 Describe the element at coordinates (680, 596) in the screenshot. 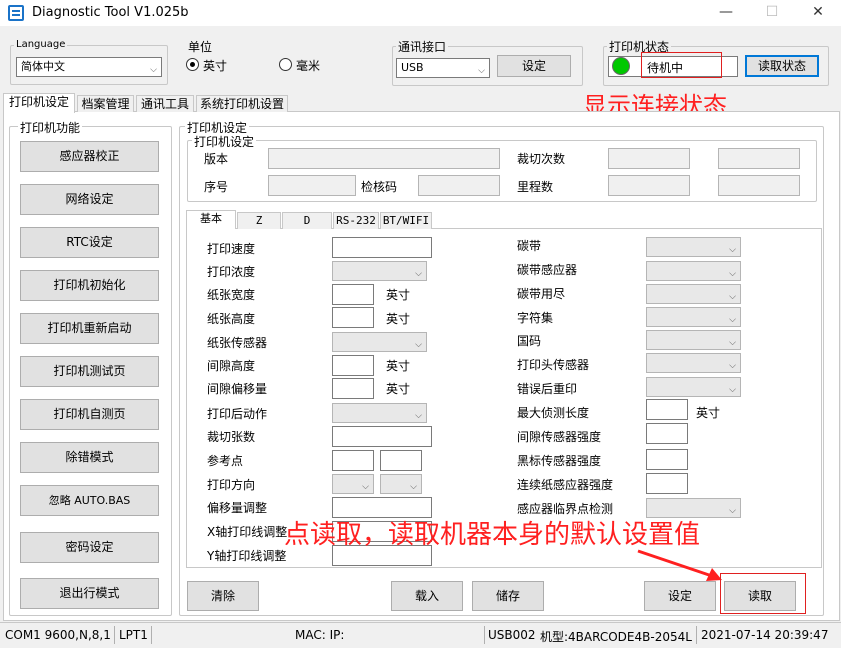

I see `set-button: 设定` at that location.